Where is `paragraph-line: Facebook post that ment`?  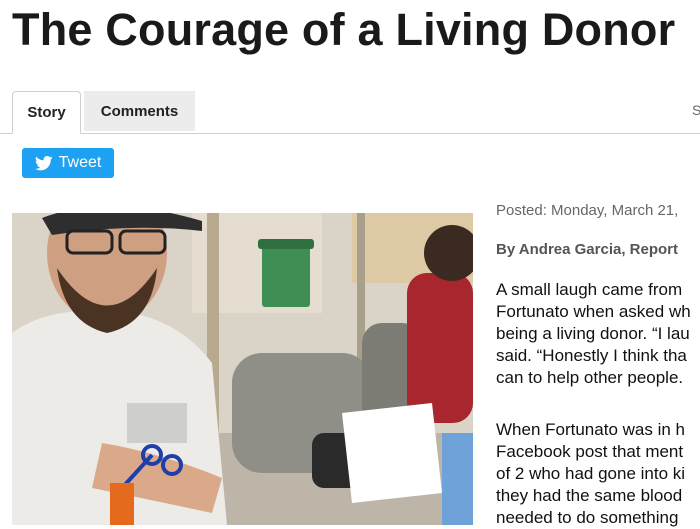 paragraph-line: Facebook post that ment is located at coordinates (590, 451).